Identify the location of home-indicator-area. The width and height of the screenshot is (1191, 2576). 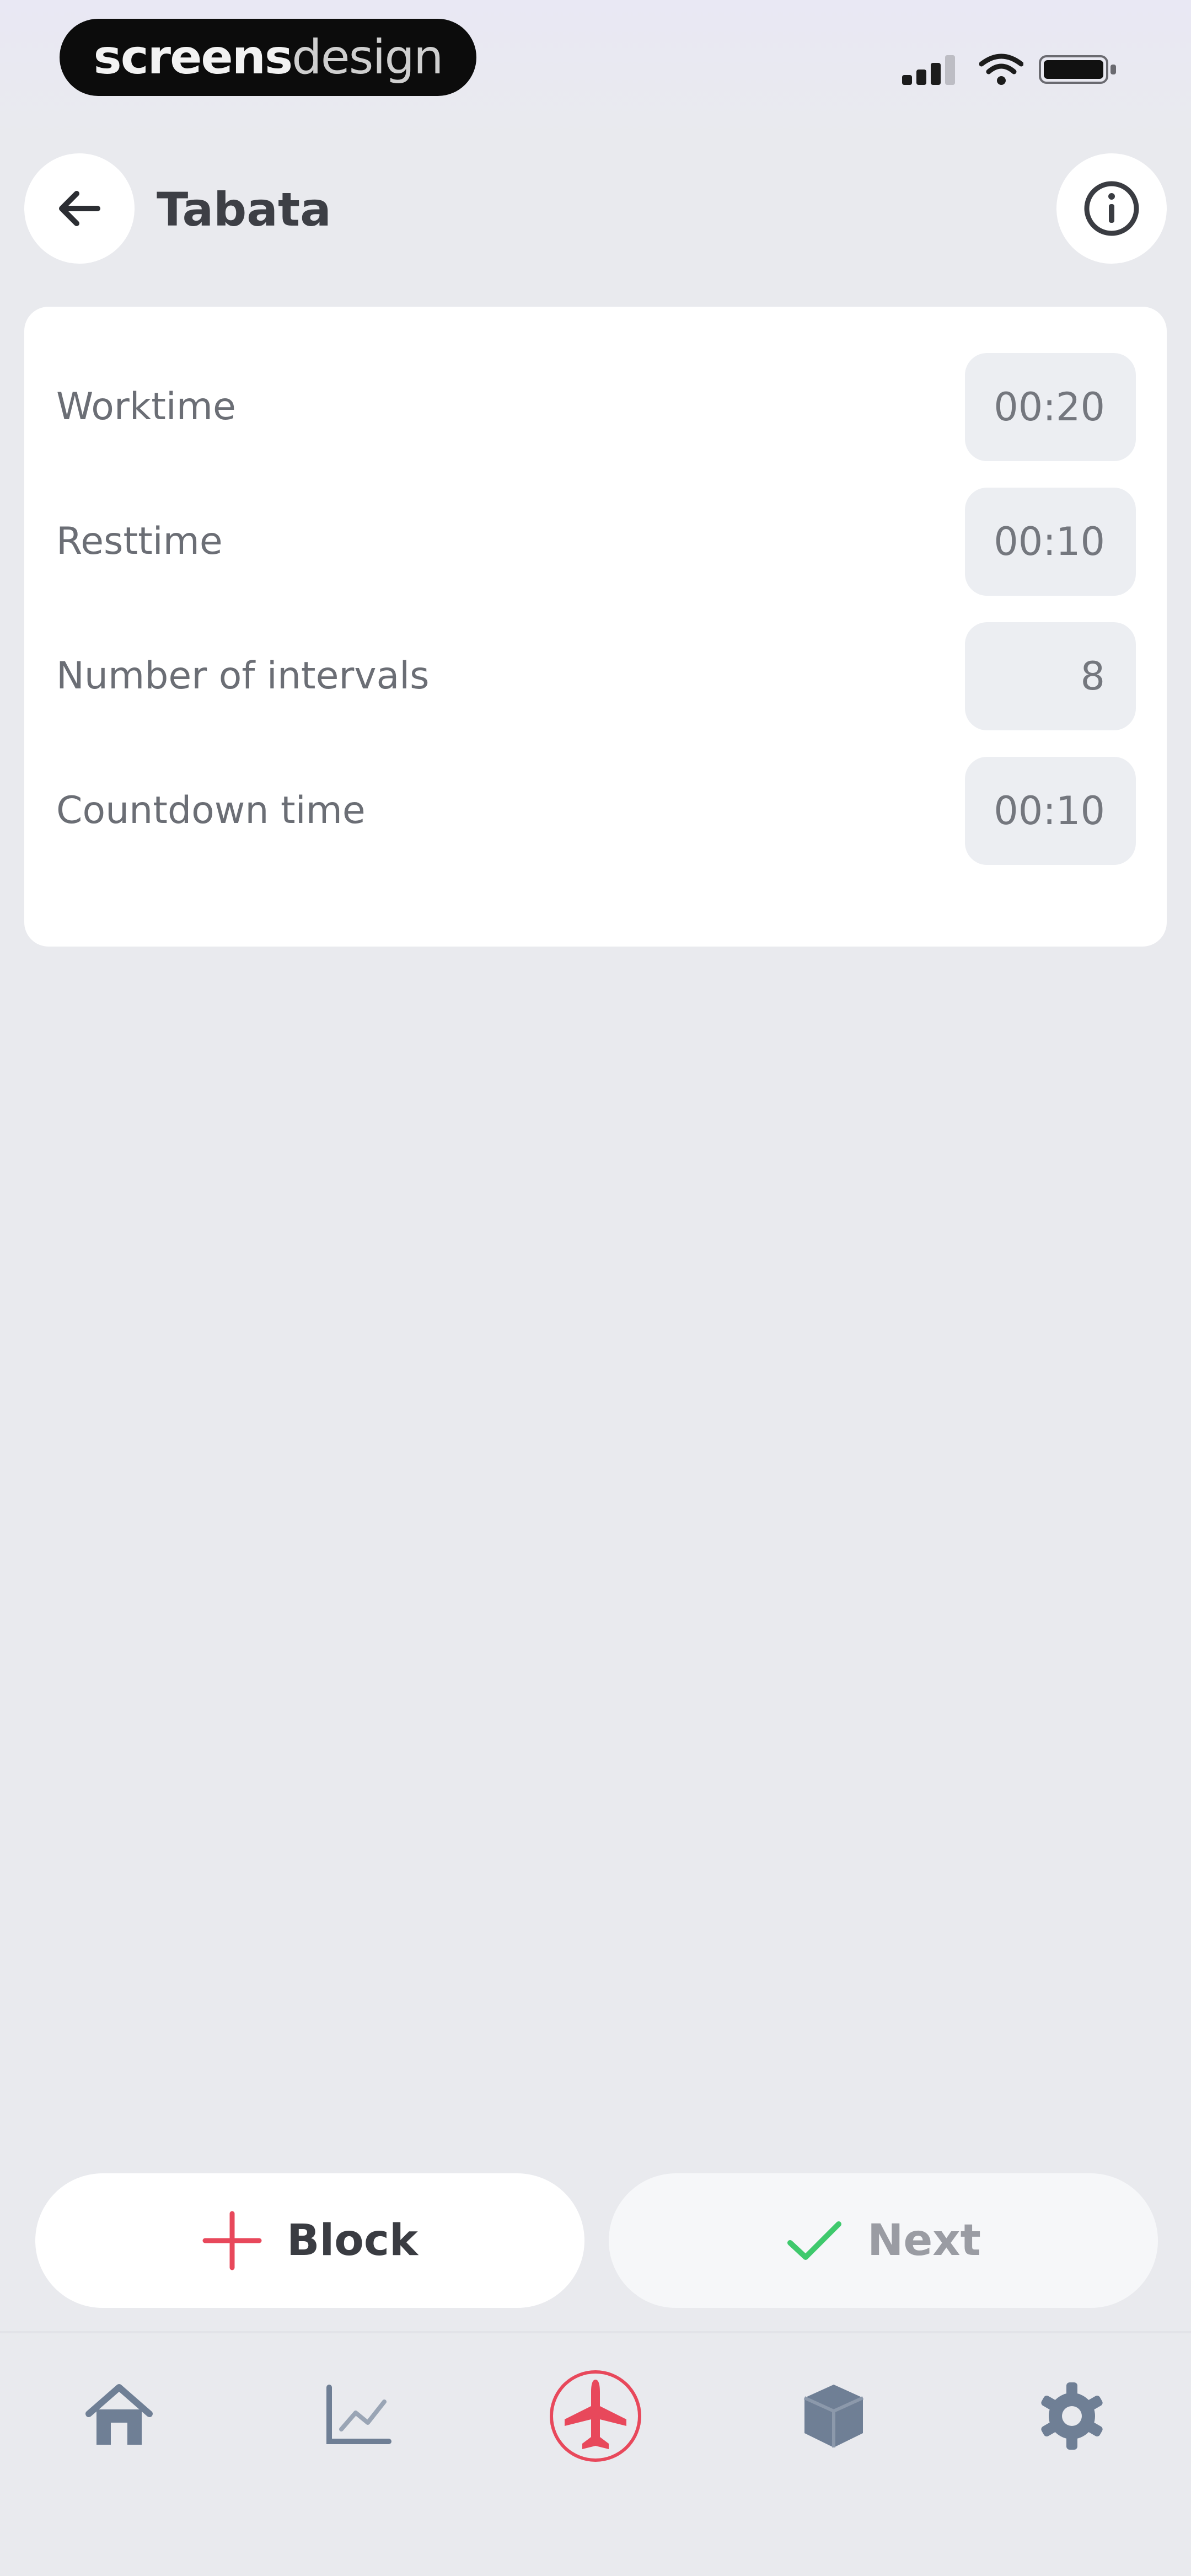
(595, 2536).